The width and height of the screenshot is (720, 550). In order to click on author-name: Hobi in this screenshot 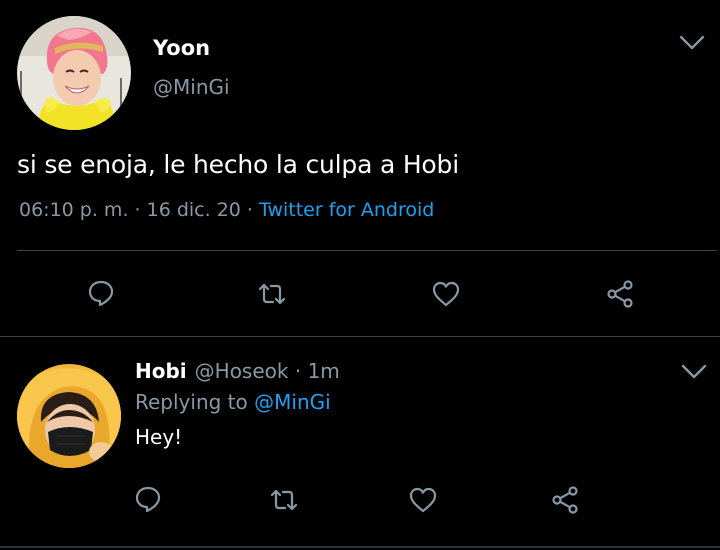, I will do `click(161, 371)`.